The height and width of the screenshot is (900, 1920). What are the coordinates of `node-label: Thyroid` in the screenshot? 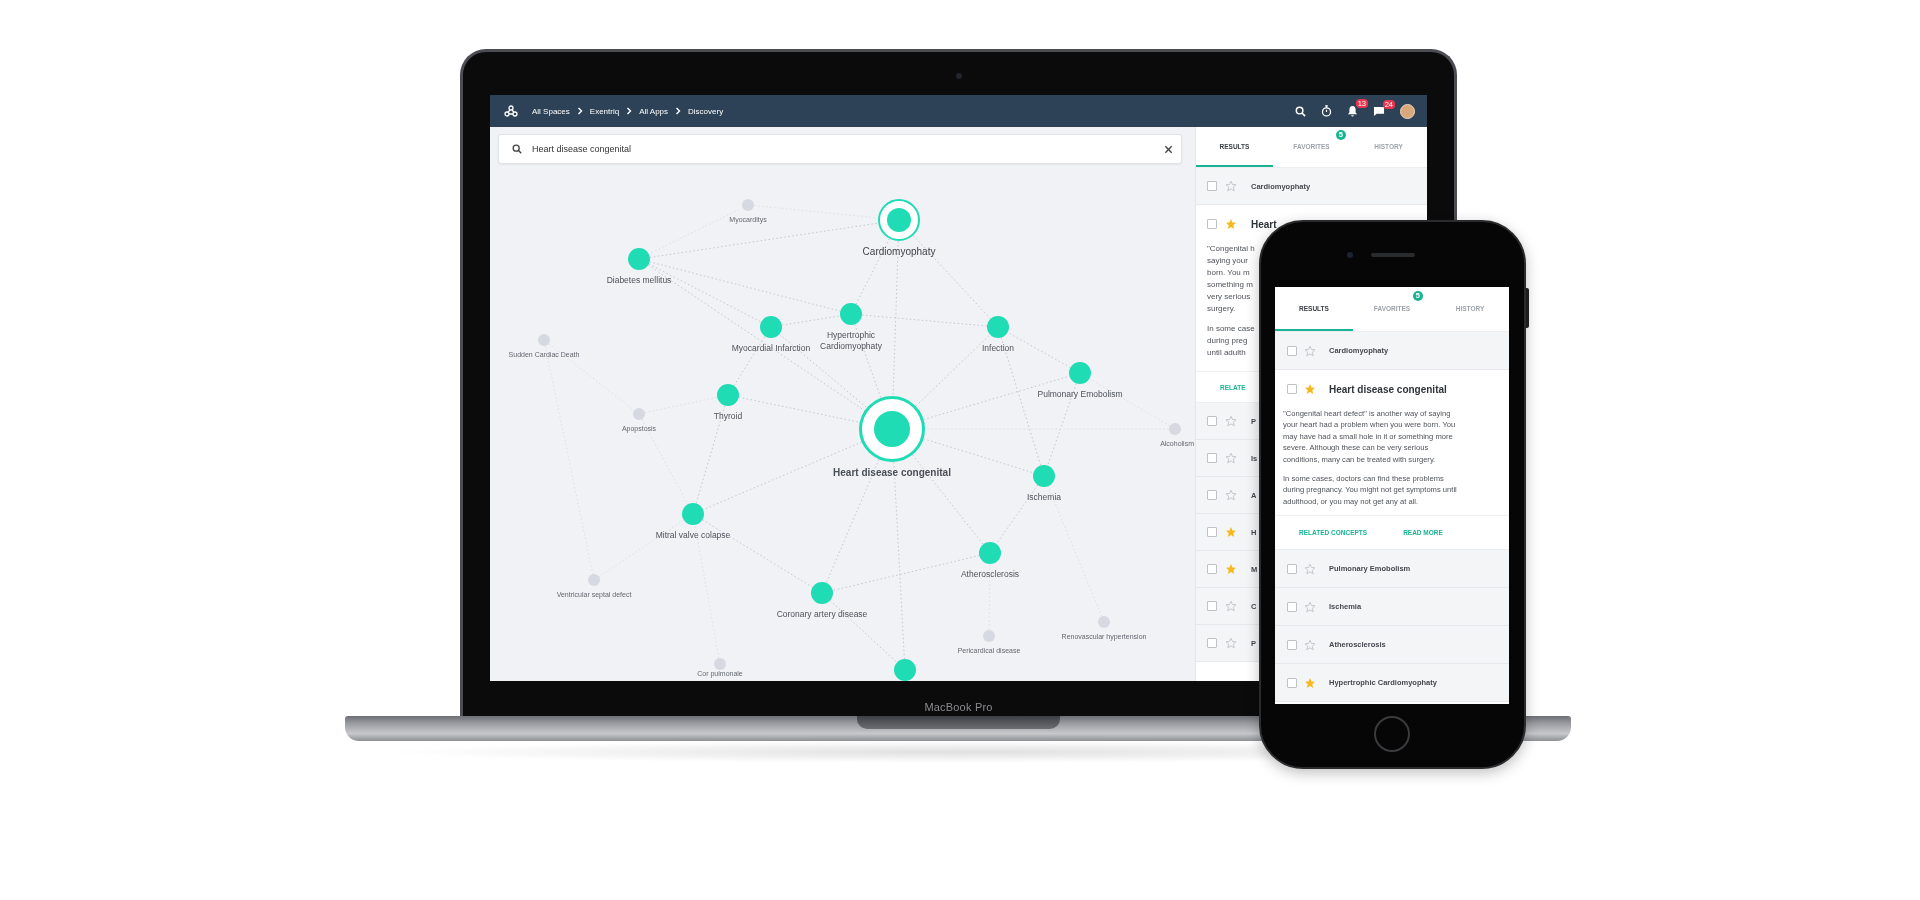 It's located at (728, 416).